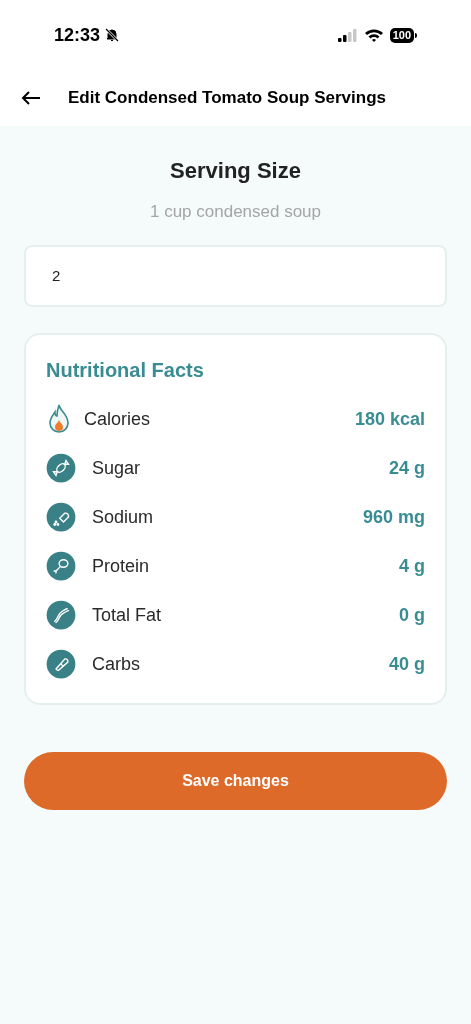  Describe the element at coordinates (61, 517) in the screenshot. I see `salt-shaker-icon` at that location.